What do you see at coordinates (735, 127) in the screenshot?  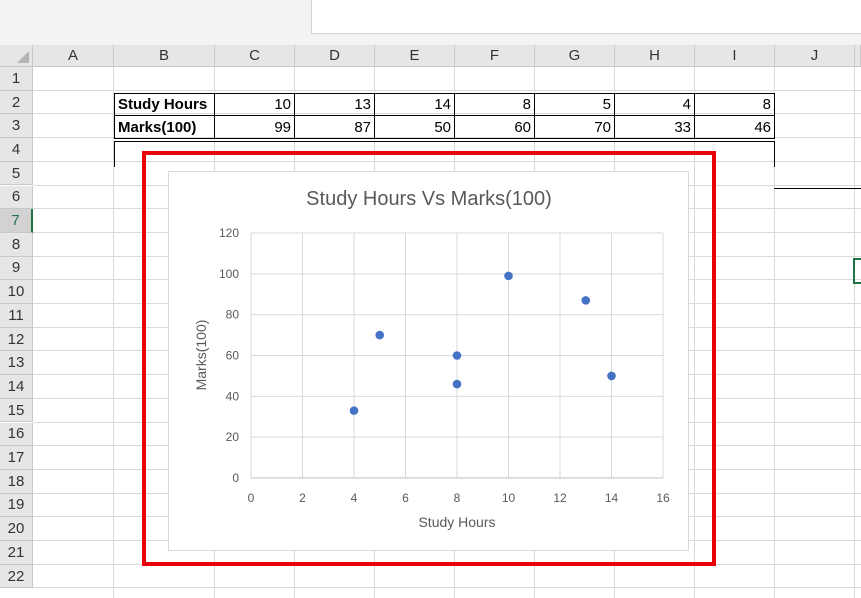 I see `cell-i3: 46` at bounding box center [735, 127].